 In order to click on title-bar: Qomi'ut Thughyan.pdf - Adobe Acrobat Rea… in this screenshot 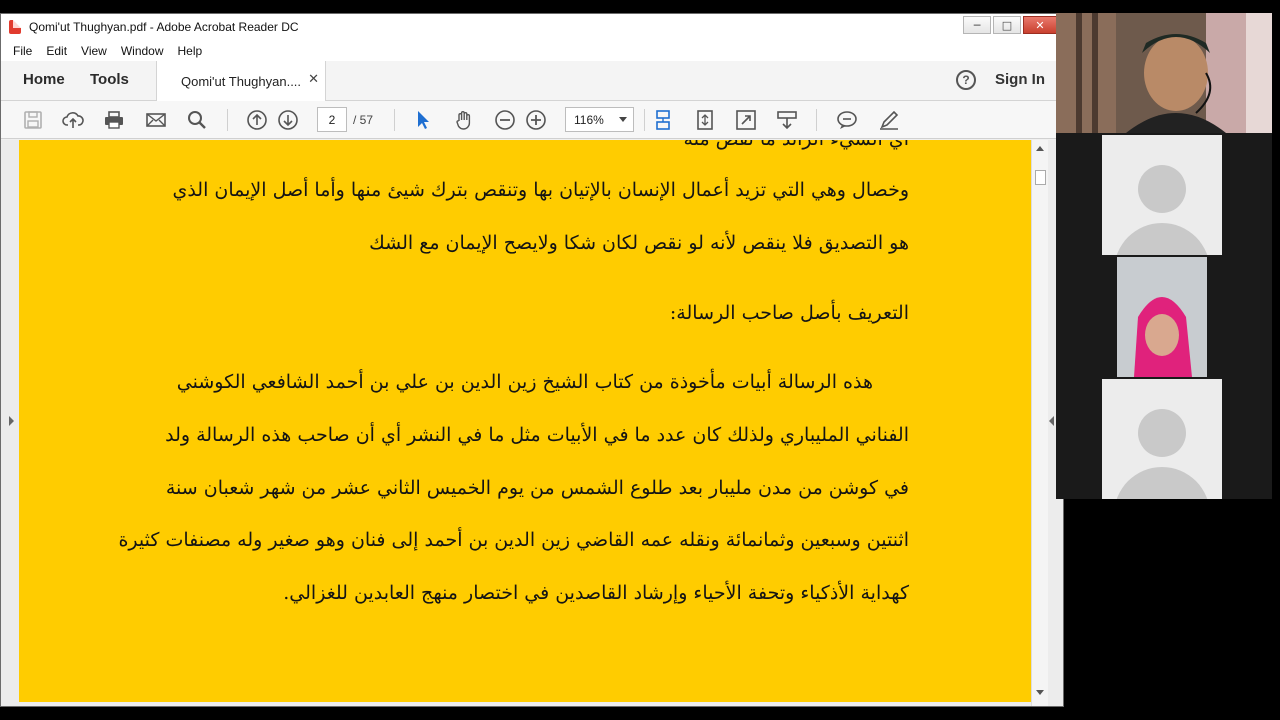, I will do `click(532, 27)`.